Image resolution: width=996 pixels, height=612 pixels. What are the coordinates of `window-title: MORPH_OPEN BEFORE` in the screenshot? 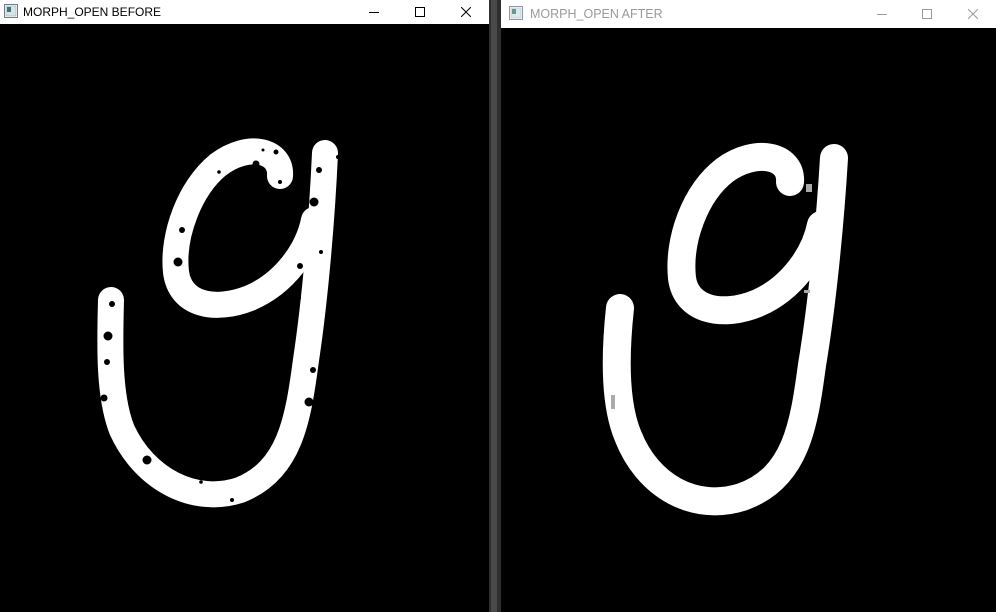 It's located at (92, 12).